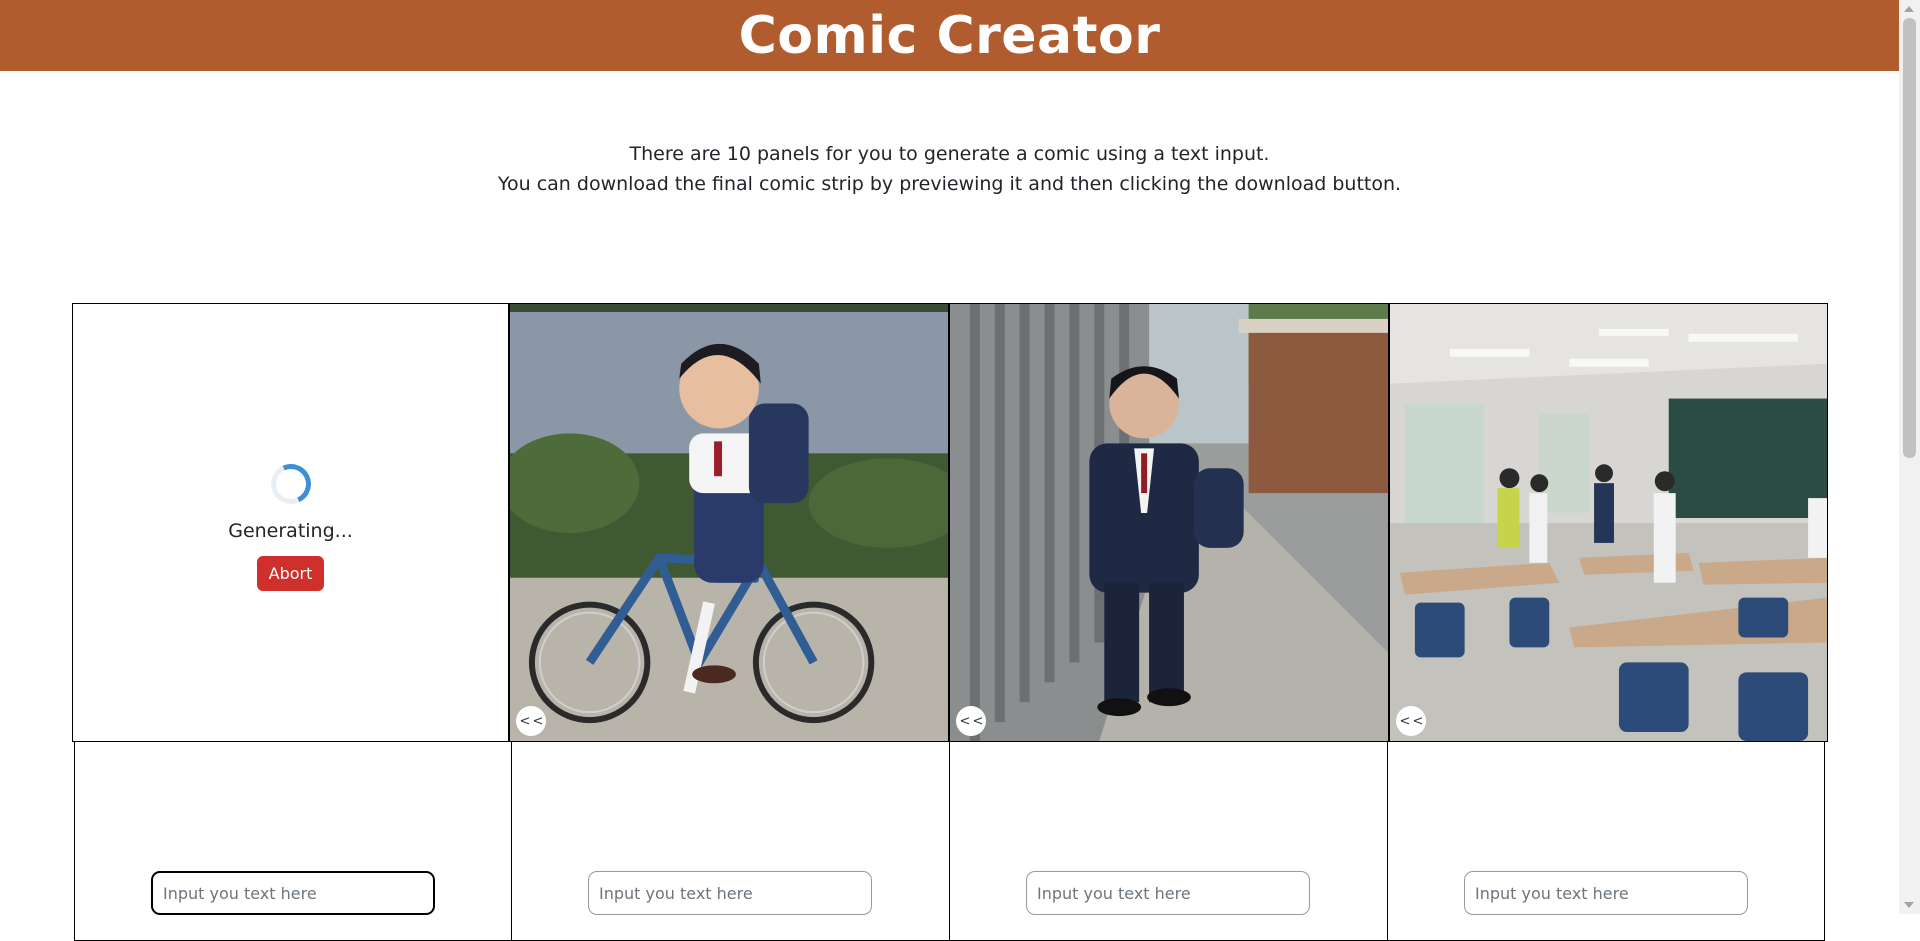  I want to click on scrollbar-thumb, so click(1909, 238).